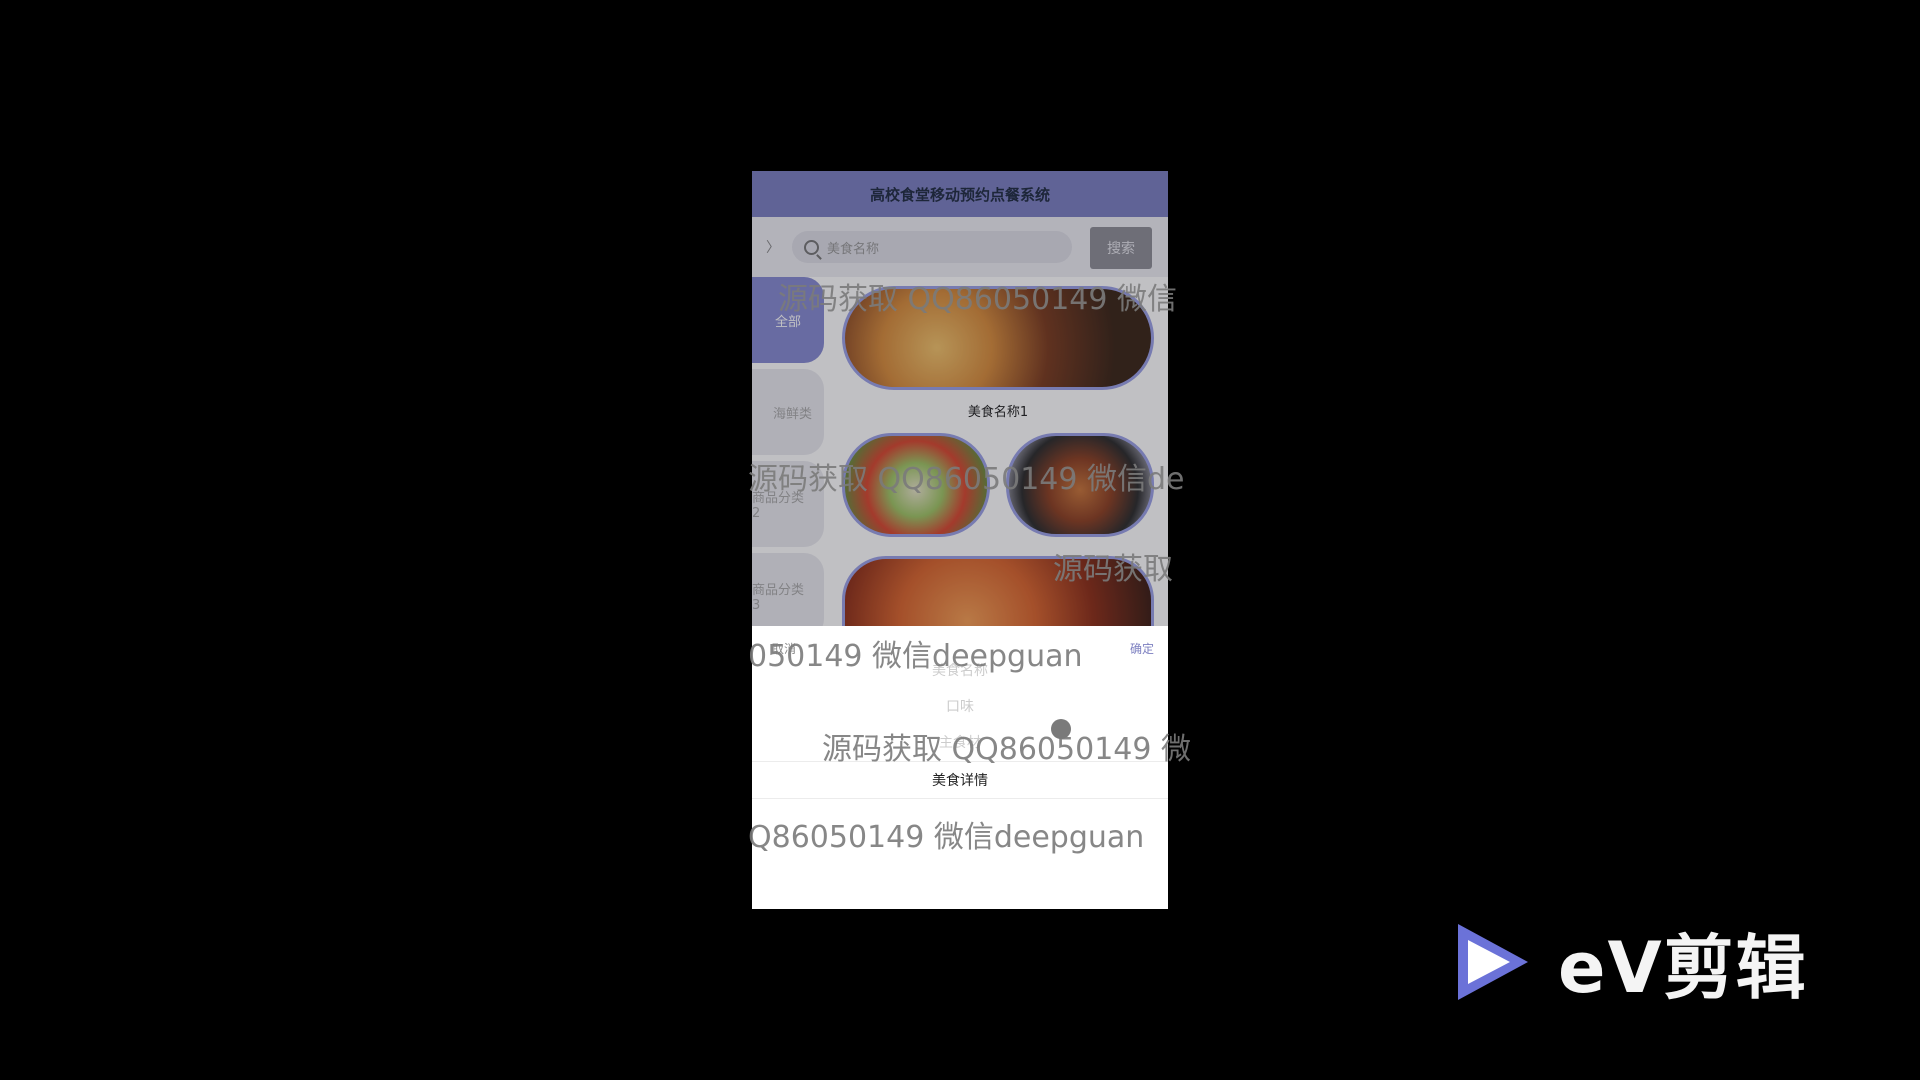  What do you see at coordinates (915, 656) in the screenshot?
I see `watermark-text: 050149 微信deepguan` at bounding box center [915, 656].